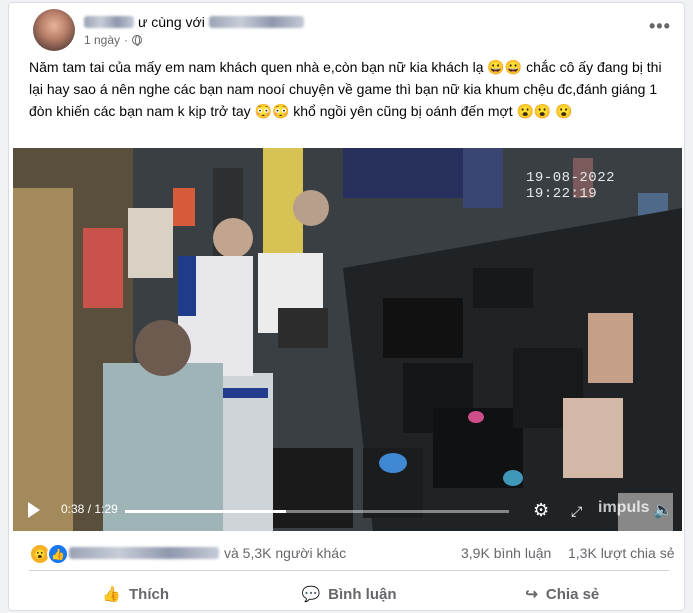 This screenshot has height=613, width=693. What do you see at coordinates (572, 594) in the screenshot?
I see `share-label: Chia sẻ` at bounding box center [572, 594].